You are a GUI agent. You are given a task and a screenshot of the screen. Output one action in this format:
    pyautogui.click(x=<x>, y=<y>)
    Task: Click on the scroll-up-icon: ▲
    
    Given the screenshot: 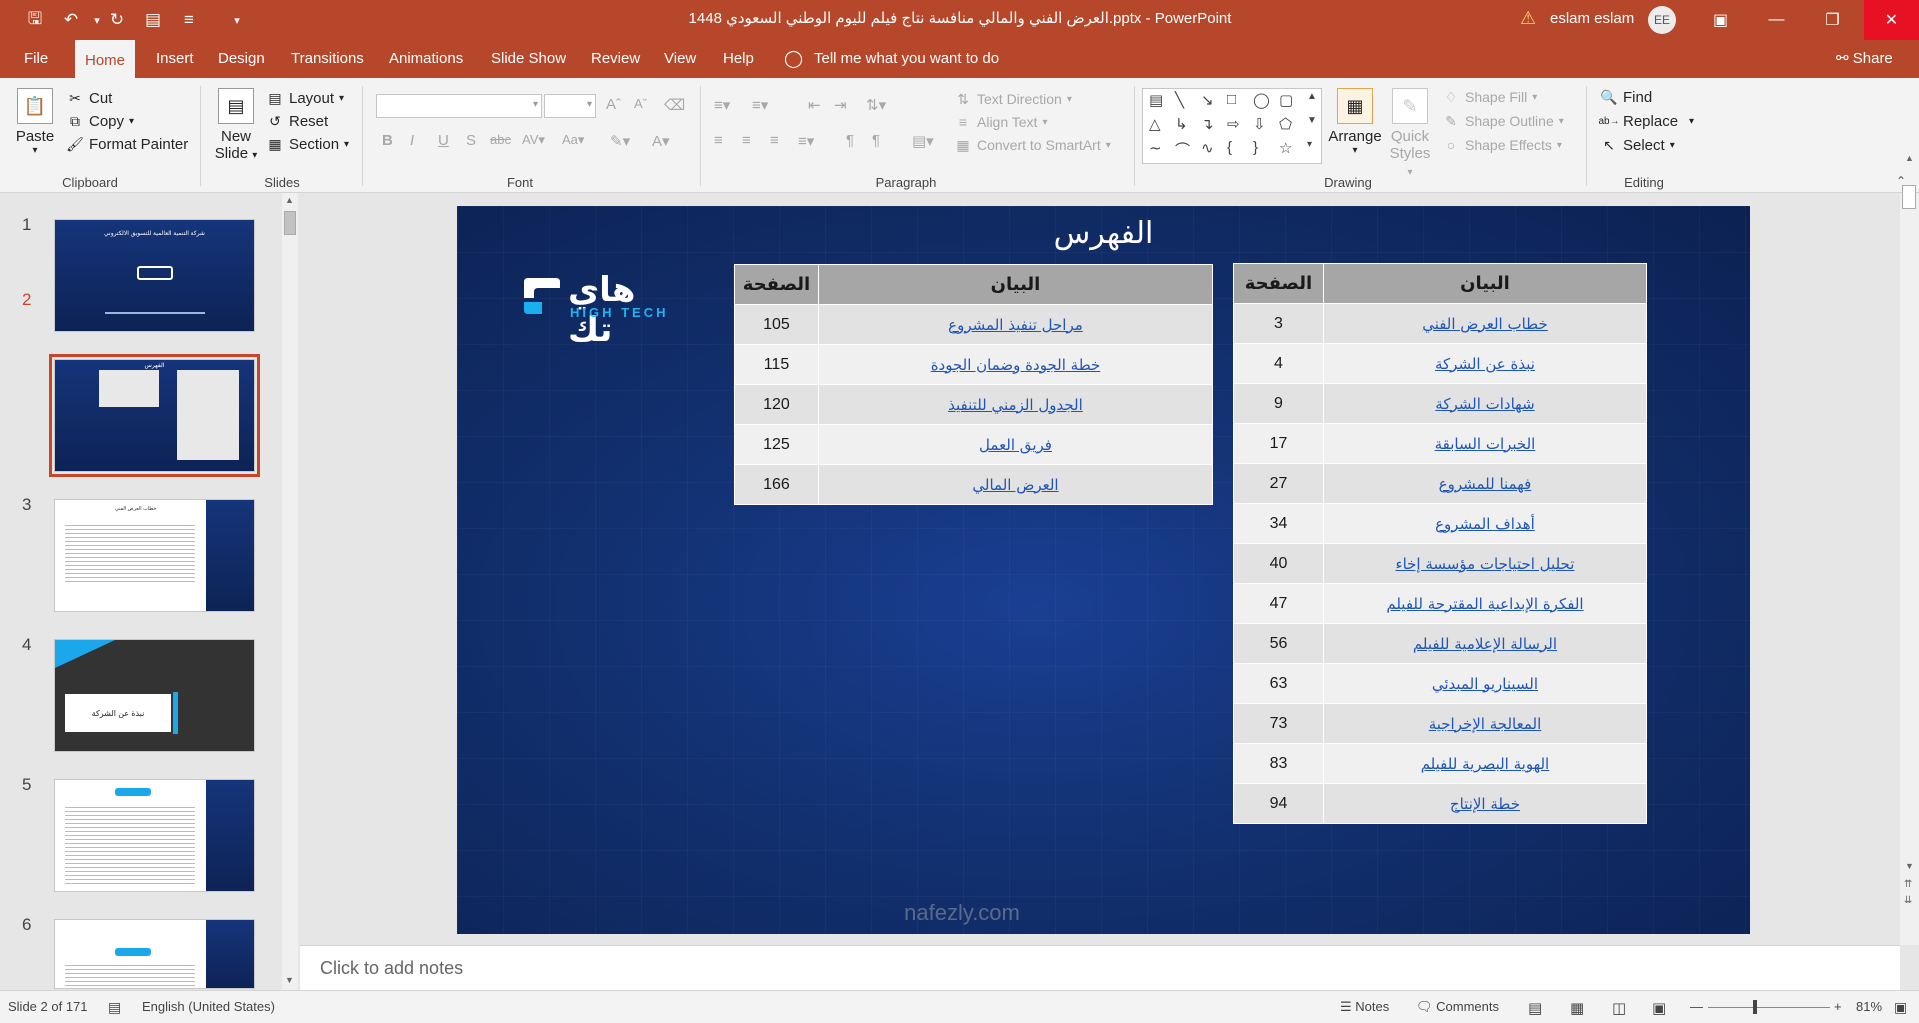 What is the action you would take?
    pyautogui.click(x=1909, y=158)
    